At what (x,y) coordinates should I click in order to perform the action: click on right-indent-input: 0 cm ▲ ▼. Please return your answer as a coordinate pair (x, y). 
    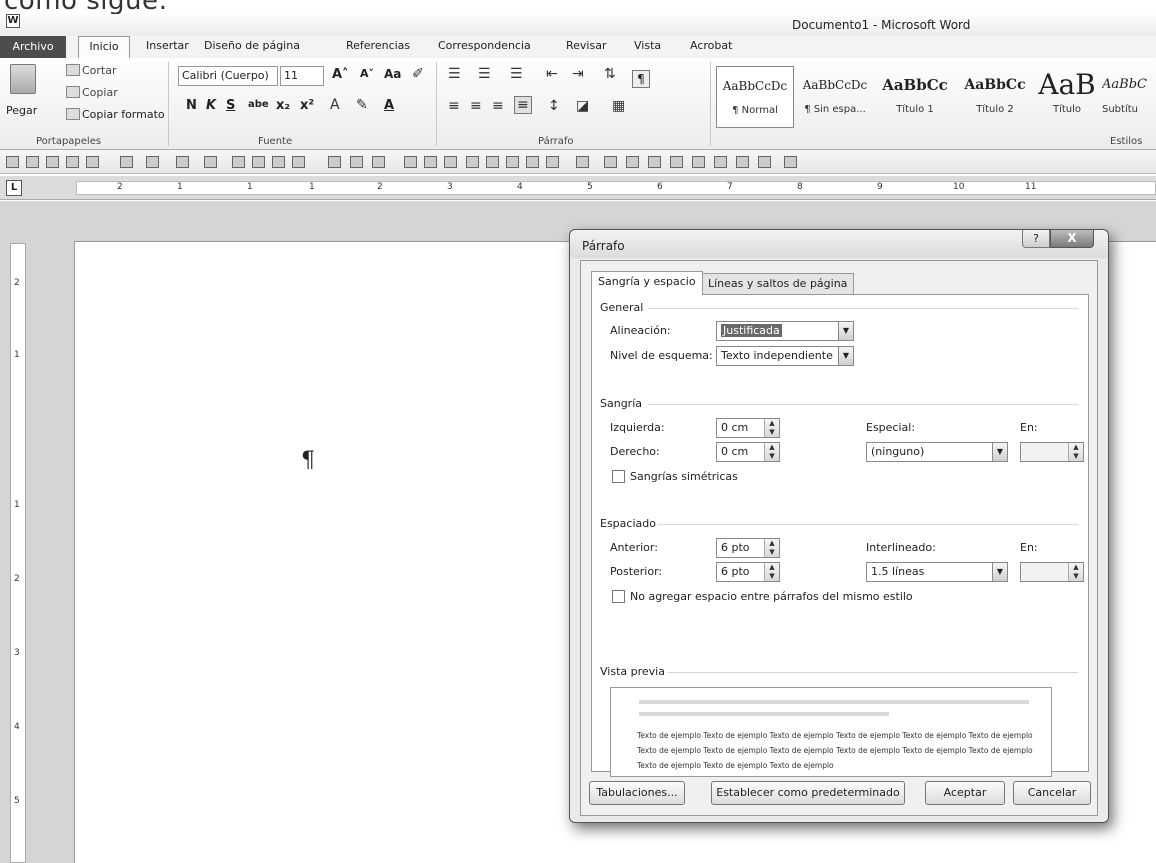
    Looking at the image, I should click on (748, 452).